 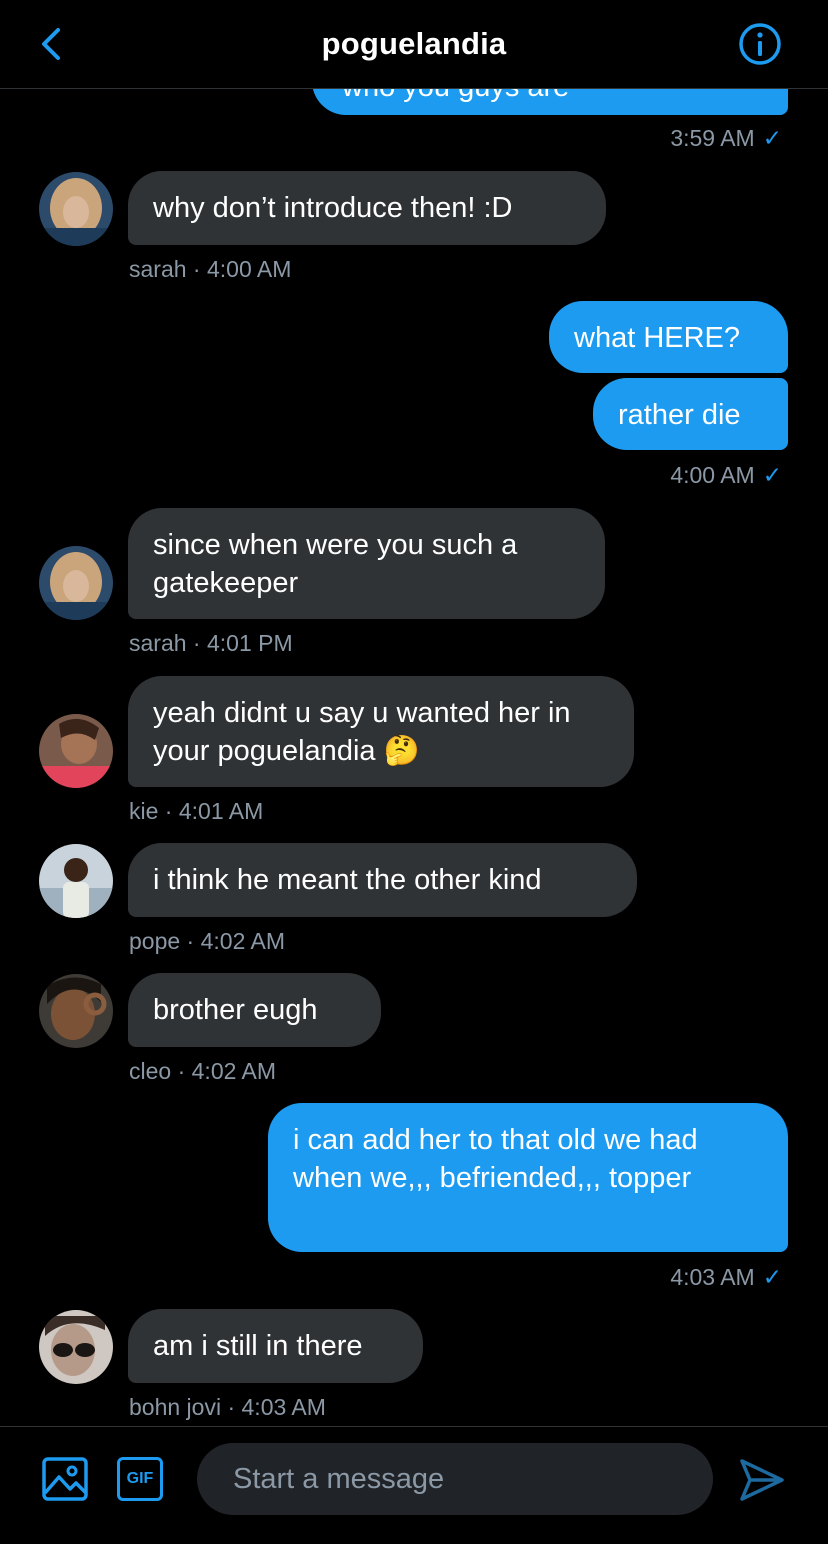 I want to click on message-timestamp: 3:59 AM ✓, so click(x=726, y=138).